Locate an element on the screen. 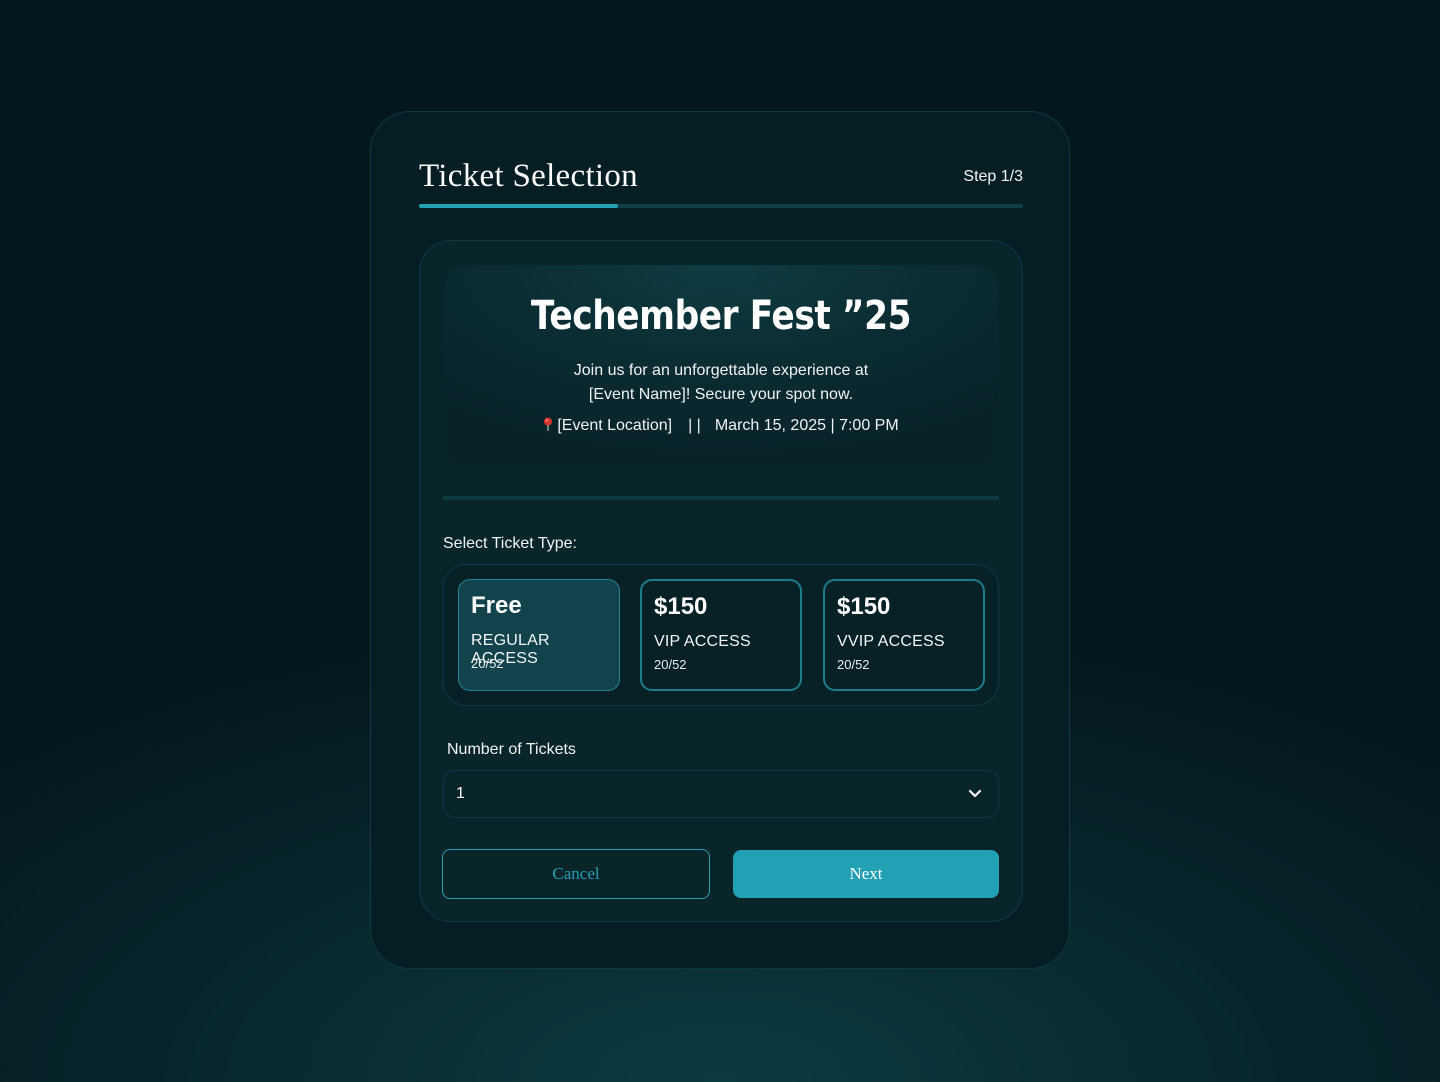 This screenshot has width=1440, height=1082. next-button: Next is located at coordinates (866, 874).